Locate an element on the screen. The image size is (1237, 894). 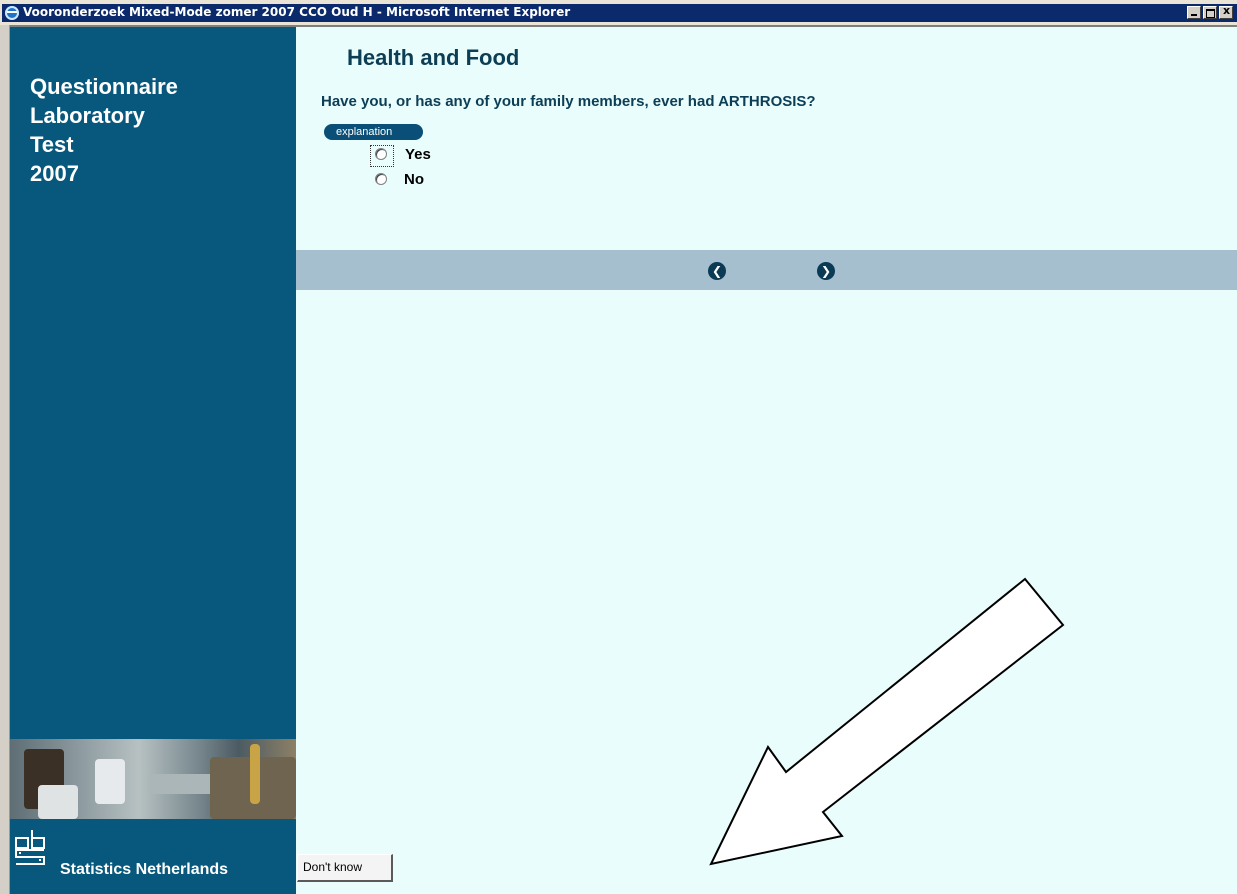
chevron-left-icon: ❮ is located at coordinates (717, 271).